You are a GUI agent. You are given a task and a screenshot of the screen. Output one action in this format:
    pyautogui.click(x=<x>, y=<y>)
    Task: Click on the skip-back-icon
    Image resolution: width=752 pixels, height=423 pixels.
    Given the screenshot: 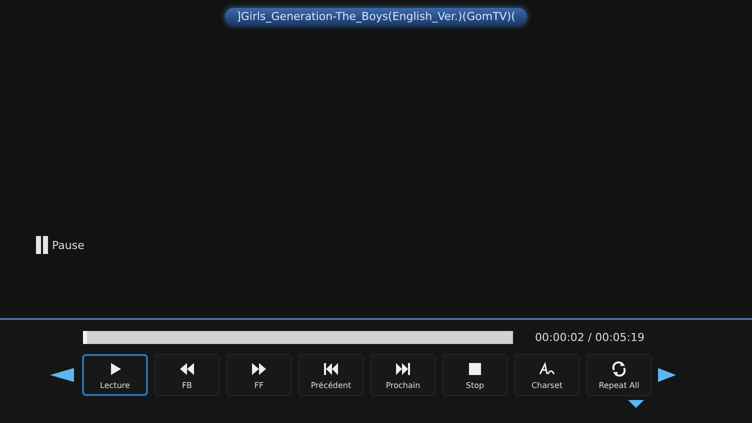 What is the action you would take?
    pyautogui.click(x=331, y=368)
    